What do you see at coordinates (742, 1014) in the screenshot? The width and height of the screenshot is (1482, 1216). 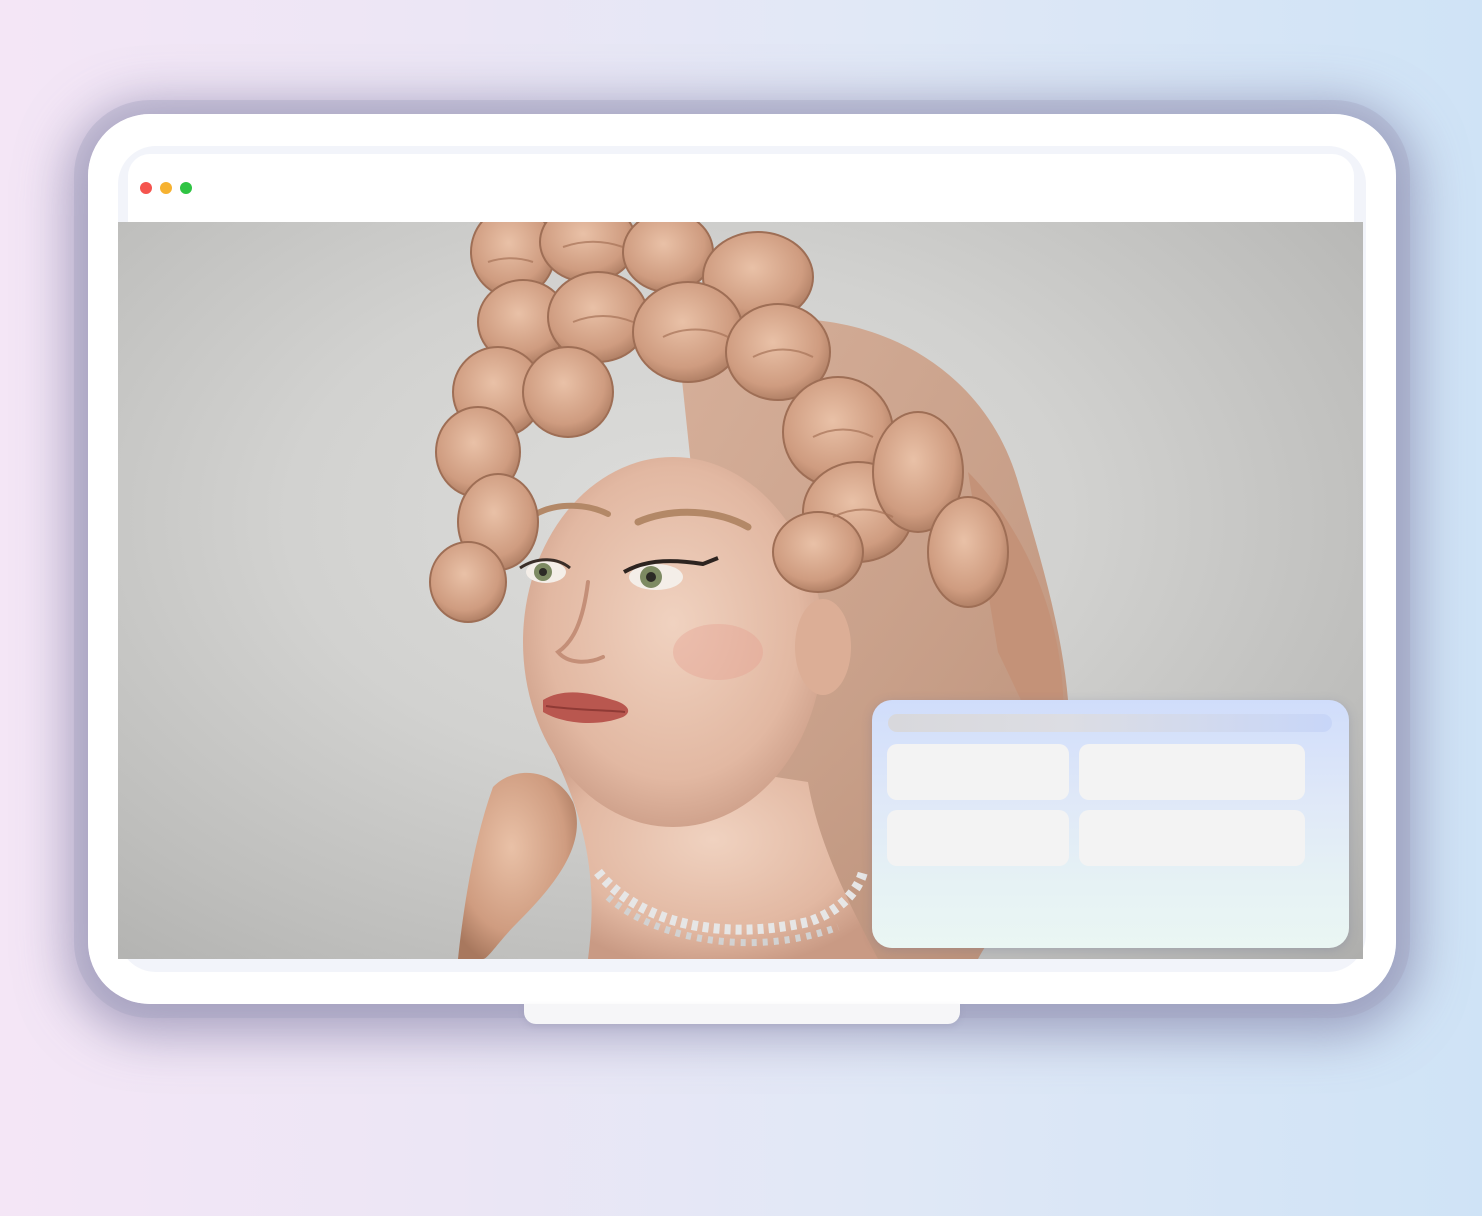 I see `monitor-stand` at bounding box center [742, 1014].